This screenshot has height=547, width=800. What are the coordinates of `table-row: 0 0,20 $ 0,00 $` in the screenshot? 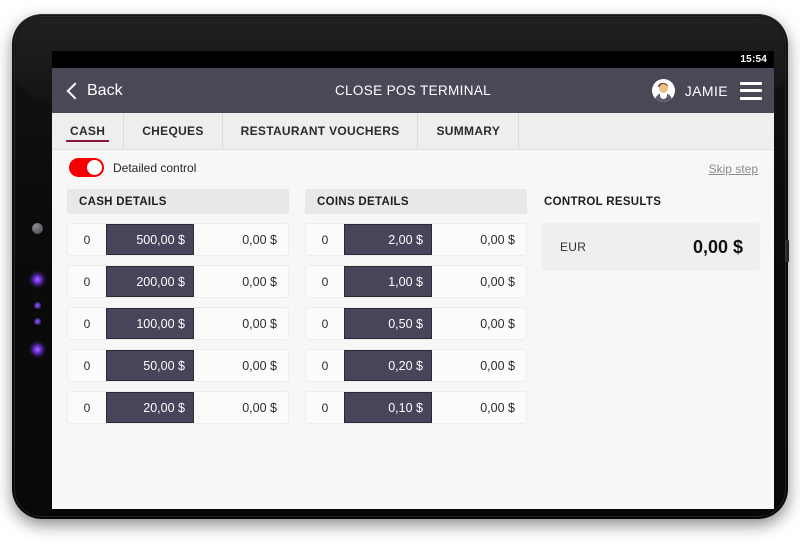 It's located at (416, 365).